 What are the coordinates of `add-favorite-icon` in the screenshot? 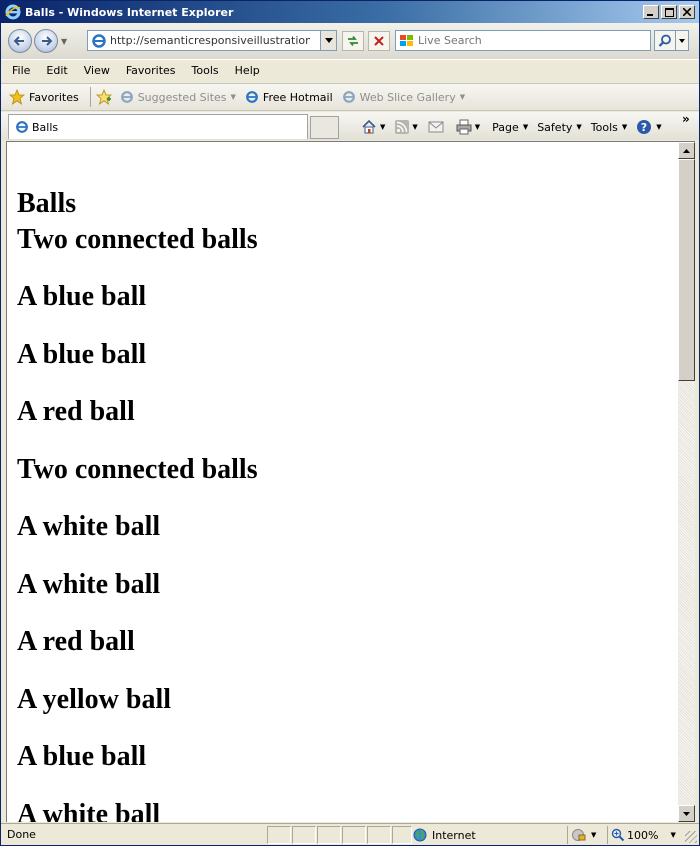 It's located at (103, 97).